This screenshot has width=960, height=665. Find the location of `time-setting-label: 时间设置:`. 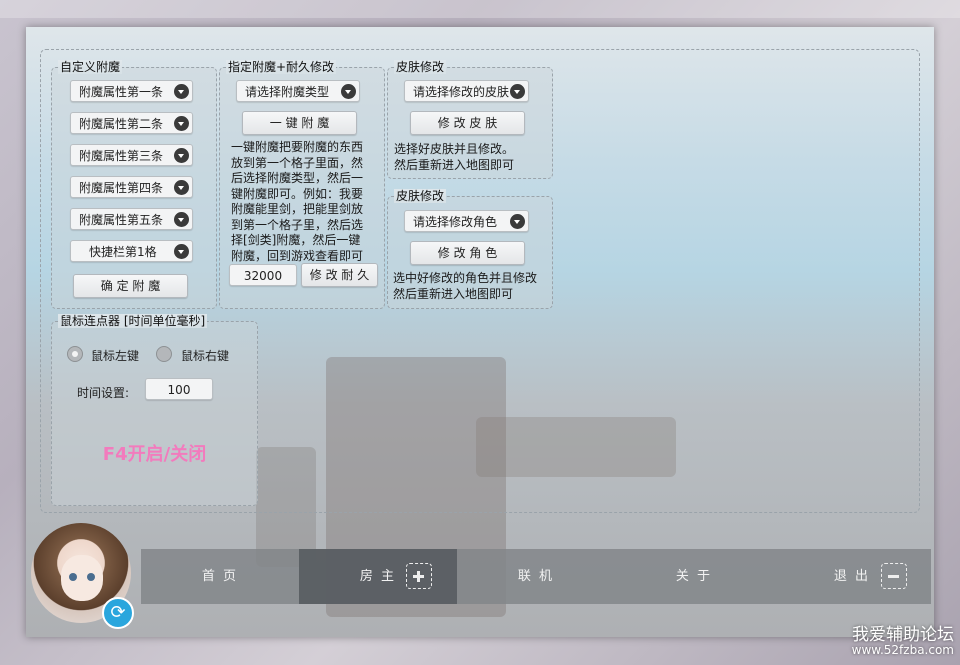

time-setting-label: 时间设置: is located at coordinates (103, 393).